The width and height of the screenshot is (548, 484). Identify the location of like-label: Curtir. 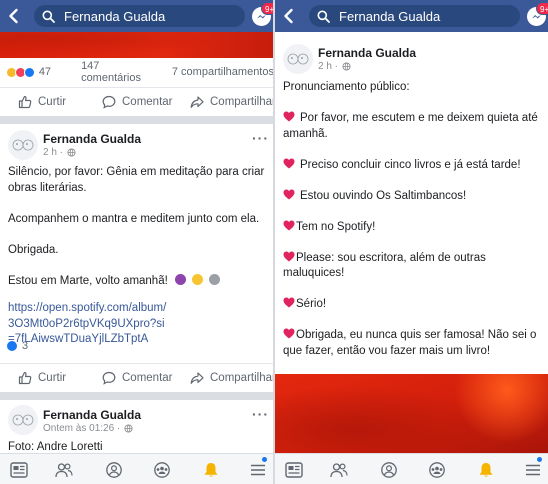
(52, 101).